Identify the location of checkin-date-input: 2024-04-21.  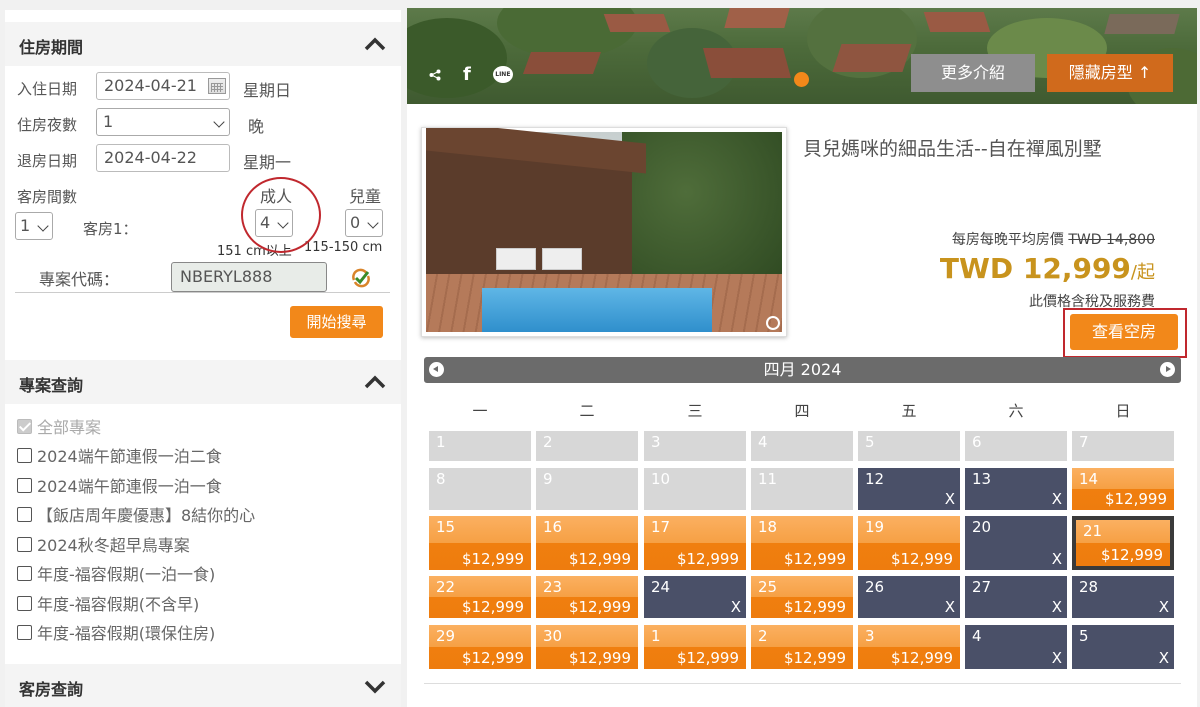
(163, 86).